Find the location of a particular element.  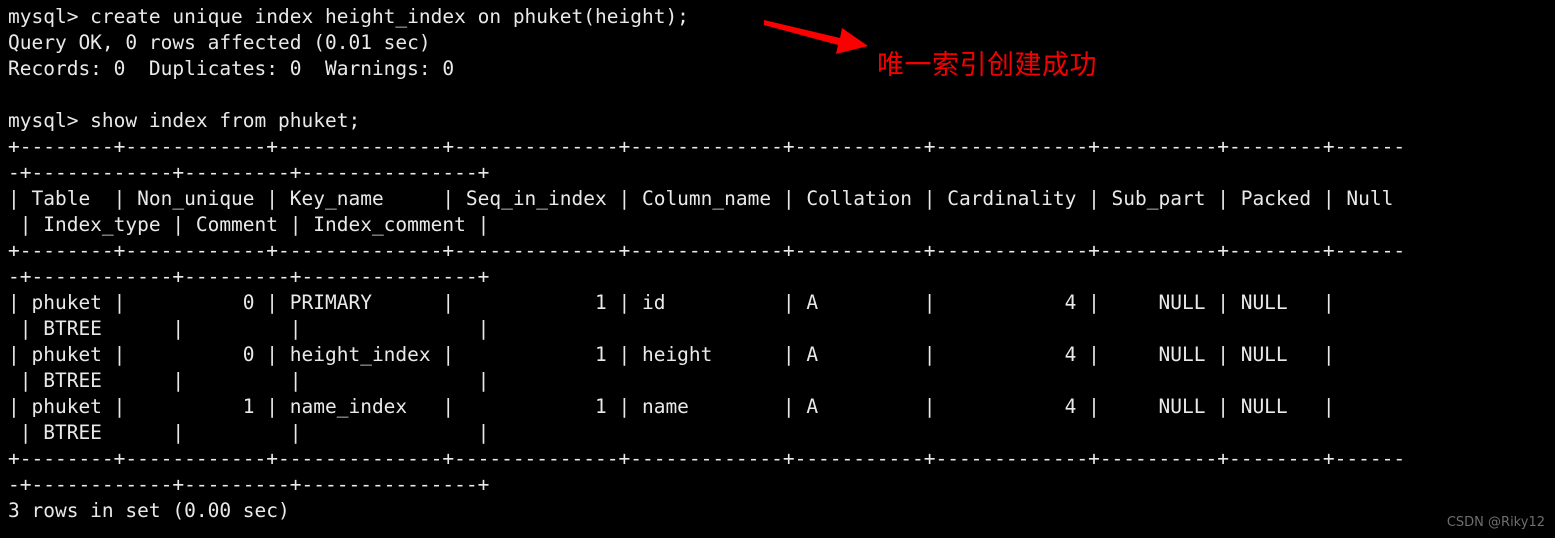

annotation-label: 唯一索引创建成功 is located at coordinates (987, 65).